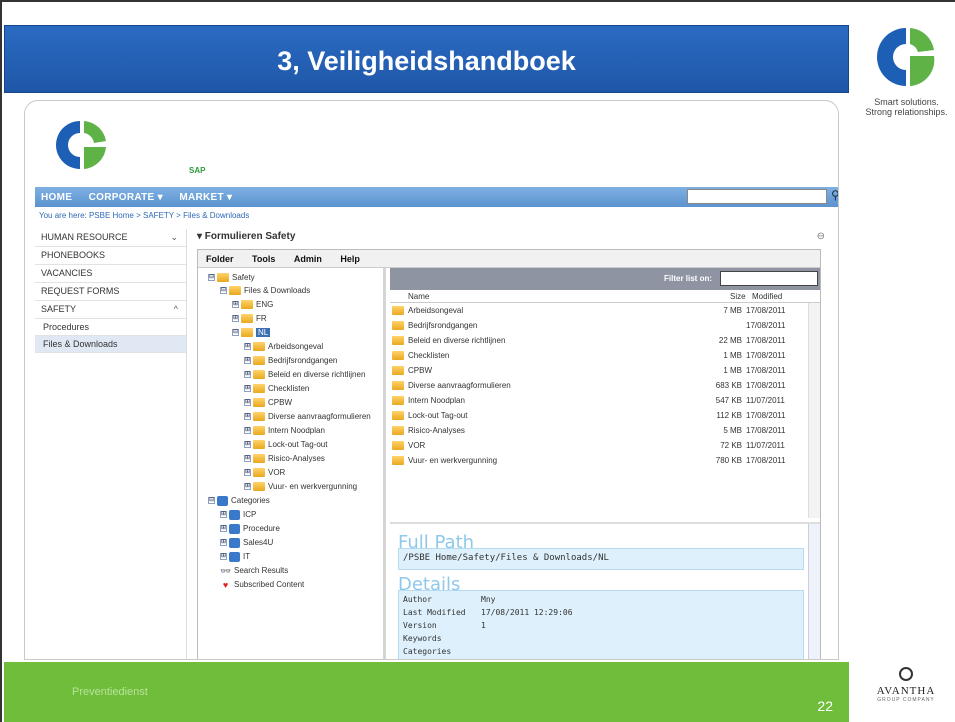 The image size is (955, 722). What do you see at coordinates (605, 325) in the screenshot?
I see `list-item: Bedrijfsrondgangen 17/08/2011` at bounding box center [605, 325].